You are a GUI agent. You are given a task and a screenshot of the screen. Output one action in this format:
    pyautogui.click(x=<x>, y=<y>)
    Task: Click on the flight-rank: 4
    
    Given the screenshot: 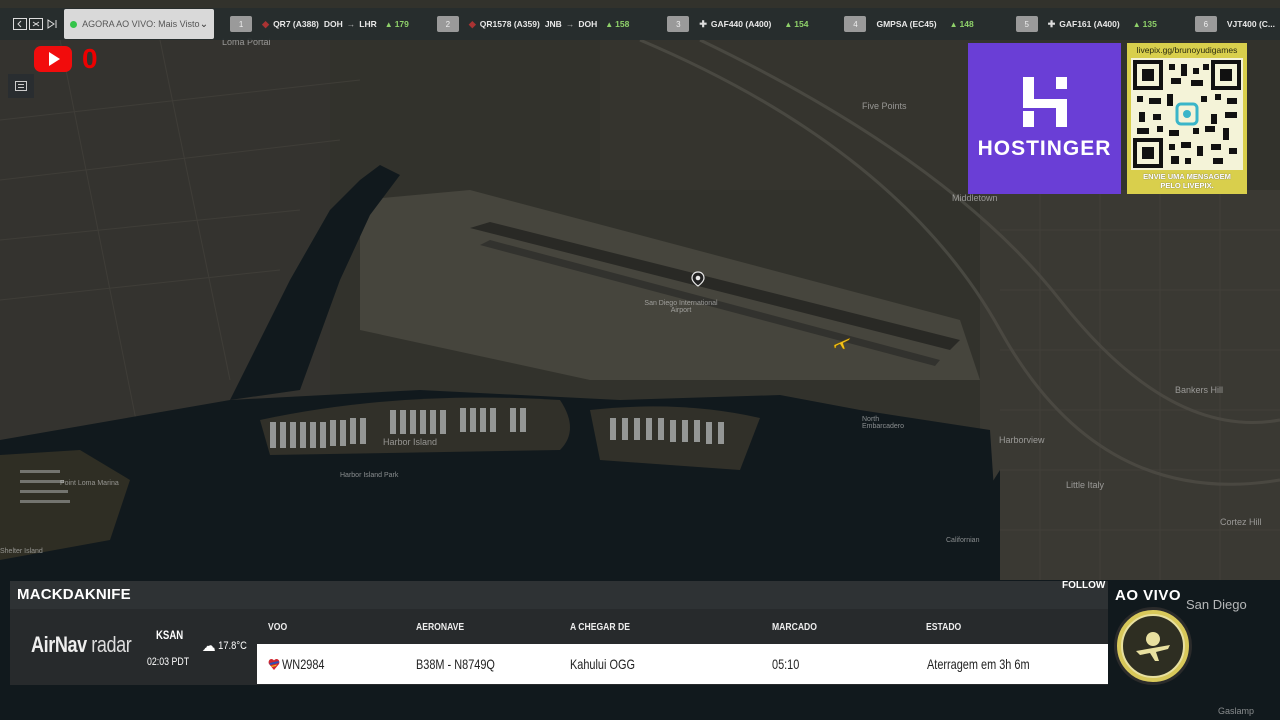 What is the action you would take?
    pyautogui.click(x=855, y=24)
    